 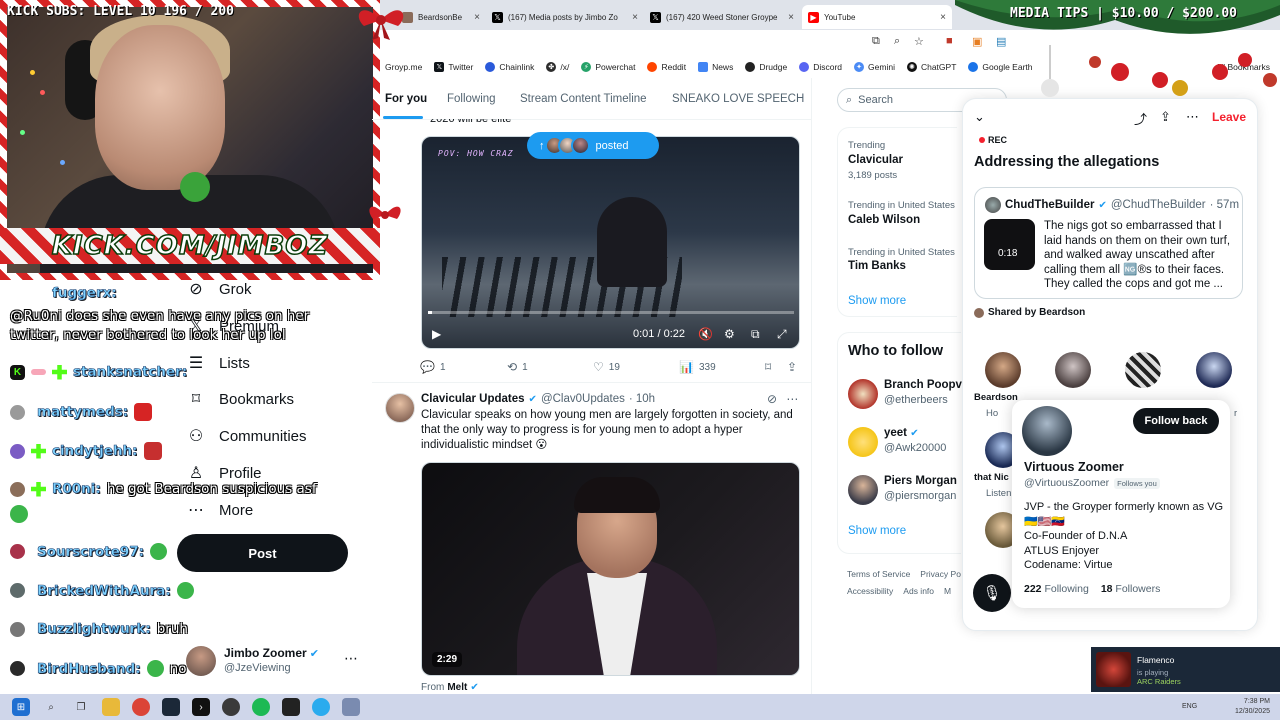 What do you see at coordinates (992, 593) in the screenshot?
I see `microphone-icon: 🎙` at bounding box center [992, 593].